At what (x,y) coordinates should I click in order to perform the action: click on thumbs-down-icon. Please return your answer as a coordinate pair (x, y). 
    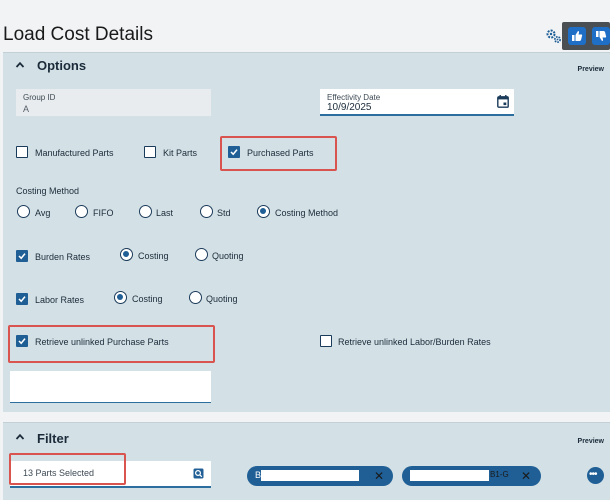
    Looking at the image, I should click on (601, 36).